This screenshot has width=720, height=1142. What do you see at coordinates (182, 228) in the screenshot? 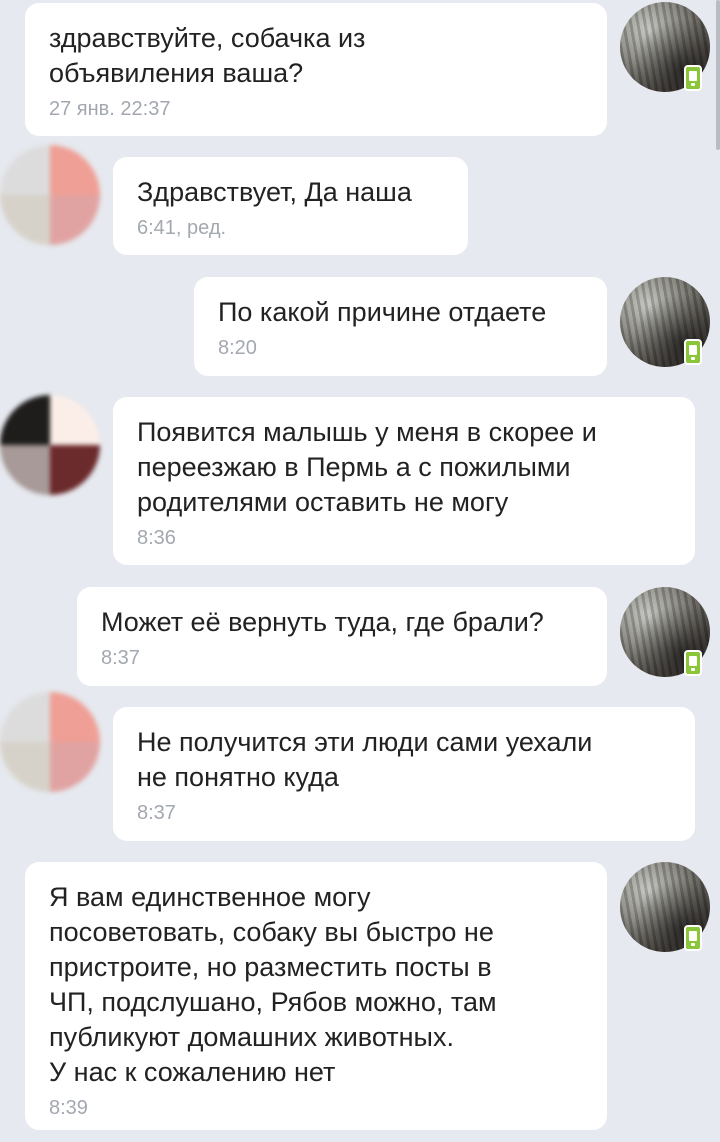
I see `message-time: 6:41, ред.` at bounding box center [182, 228].